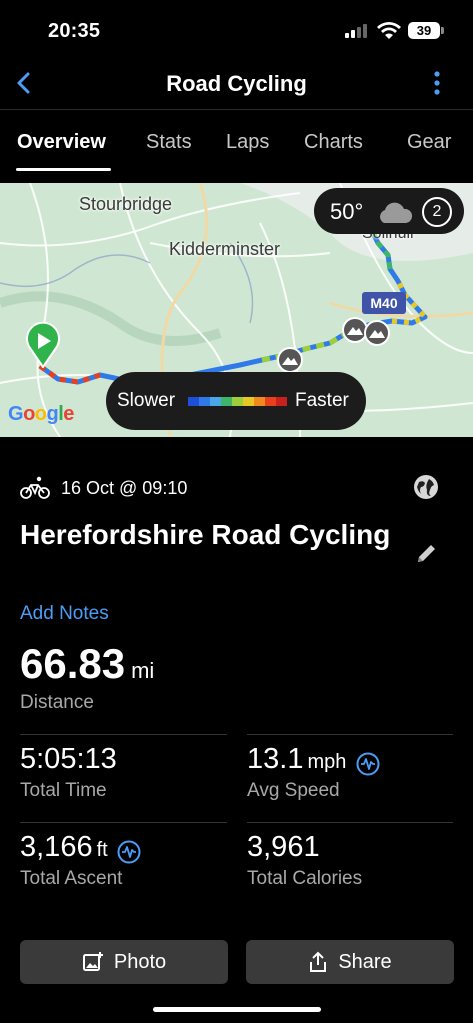 The width and height of the screenshot is (473, 1023). Describe the element at coordinates (61, 142) in the screenshot. I see `tab-overview: Overview` at that location.